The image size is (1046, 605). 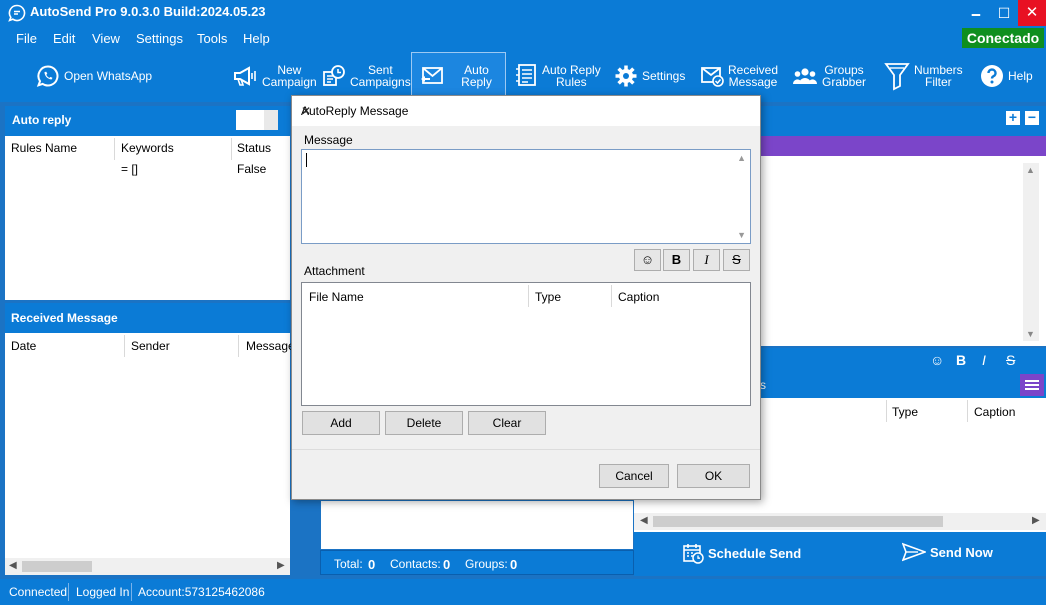 I want to click on column-header-message: Message, so click(x=270, y=346).